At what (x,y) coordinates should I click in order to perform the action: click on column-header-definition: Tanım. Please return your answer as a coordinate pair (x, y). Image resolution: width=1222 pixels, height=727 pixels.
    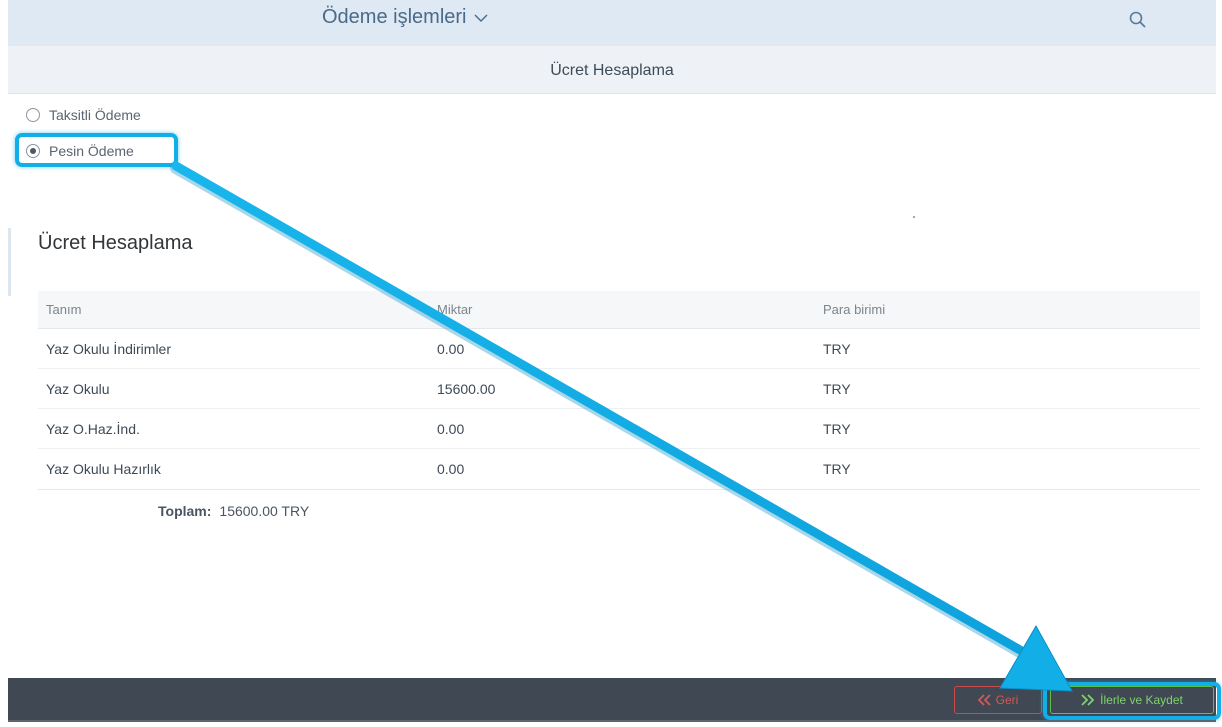
    Looking at the image, I should click on (64, 309).